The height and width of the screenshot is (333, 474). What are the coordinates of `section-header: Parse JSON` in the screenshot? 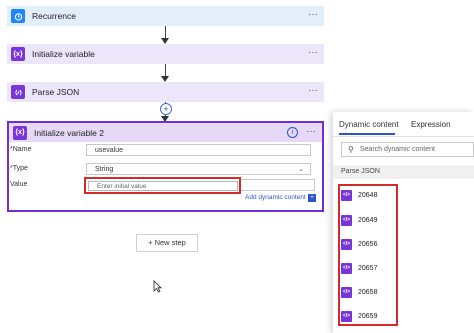 It's located at (403, 172).